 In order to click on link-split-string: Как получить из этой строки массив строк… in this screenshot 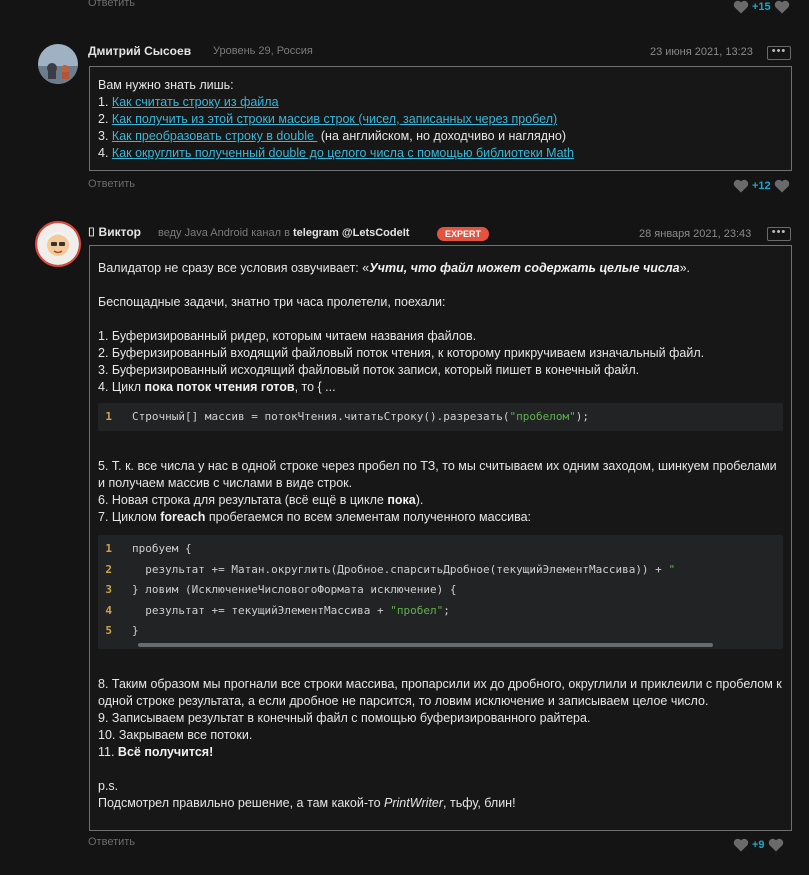, I will do `click(334, 119)`.